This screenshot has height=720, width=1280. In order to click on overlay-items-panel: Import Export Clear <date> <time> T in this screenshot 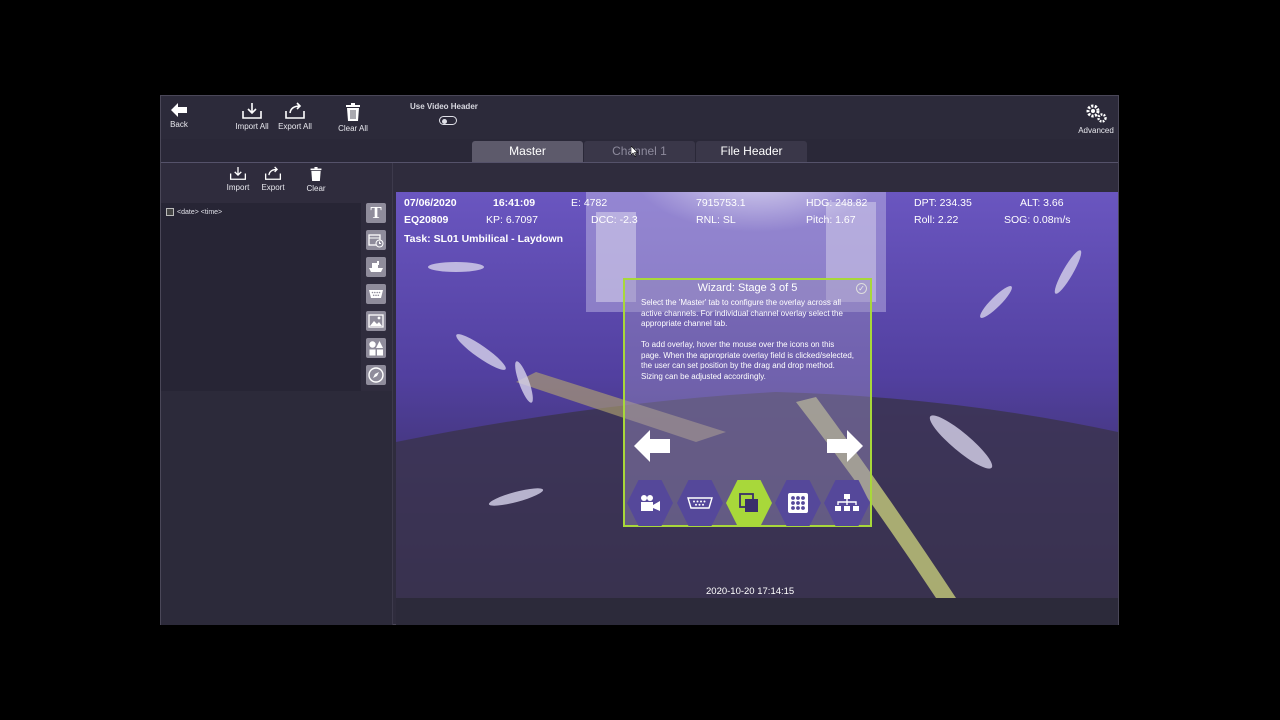, I will do `click(277, 394)`.